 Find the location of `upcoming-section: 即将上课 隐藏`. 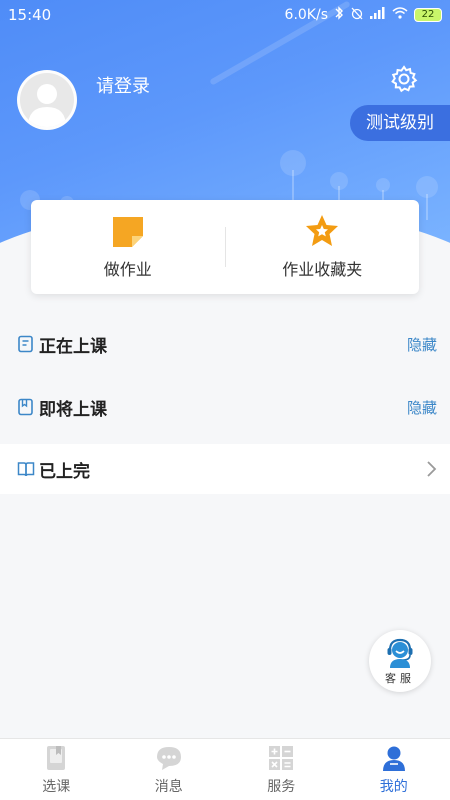

upcoming-section: 即将上课 隐藏 is located at coordinates (225, 407).